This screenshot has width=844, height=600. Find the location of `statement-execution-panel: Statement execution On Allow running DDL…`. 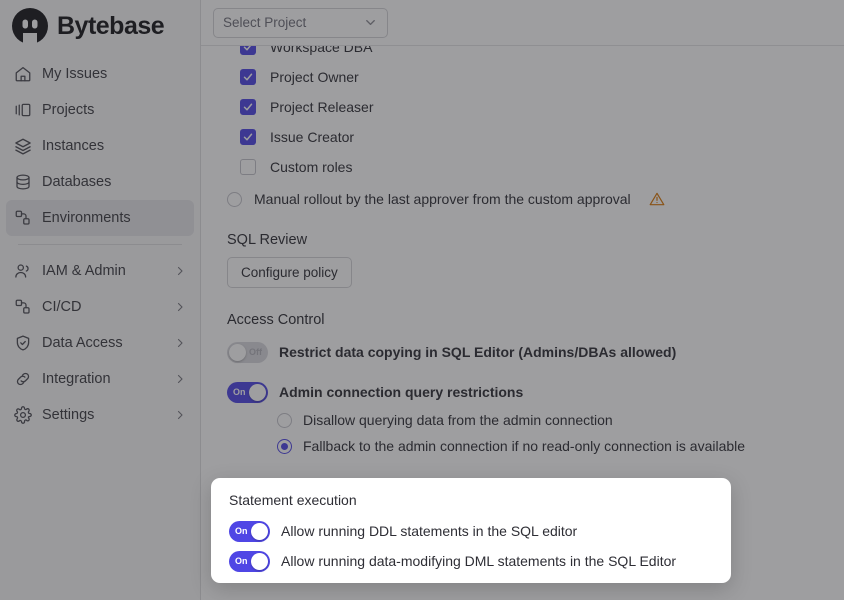

statement-execution-panel: Statement execution On Allow running DDL… is located at coordinates (471, 530).